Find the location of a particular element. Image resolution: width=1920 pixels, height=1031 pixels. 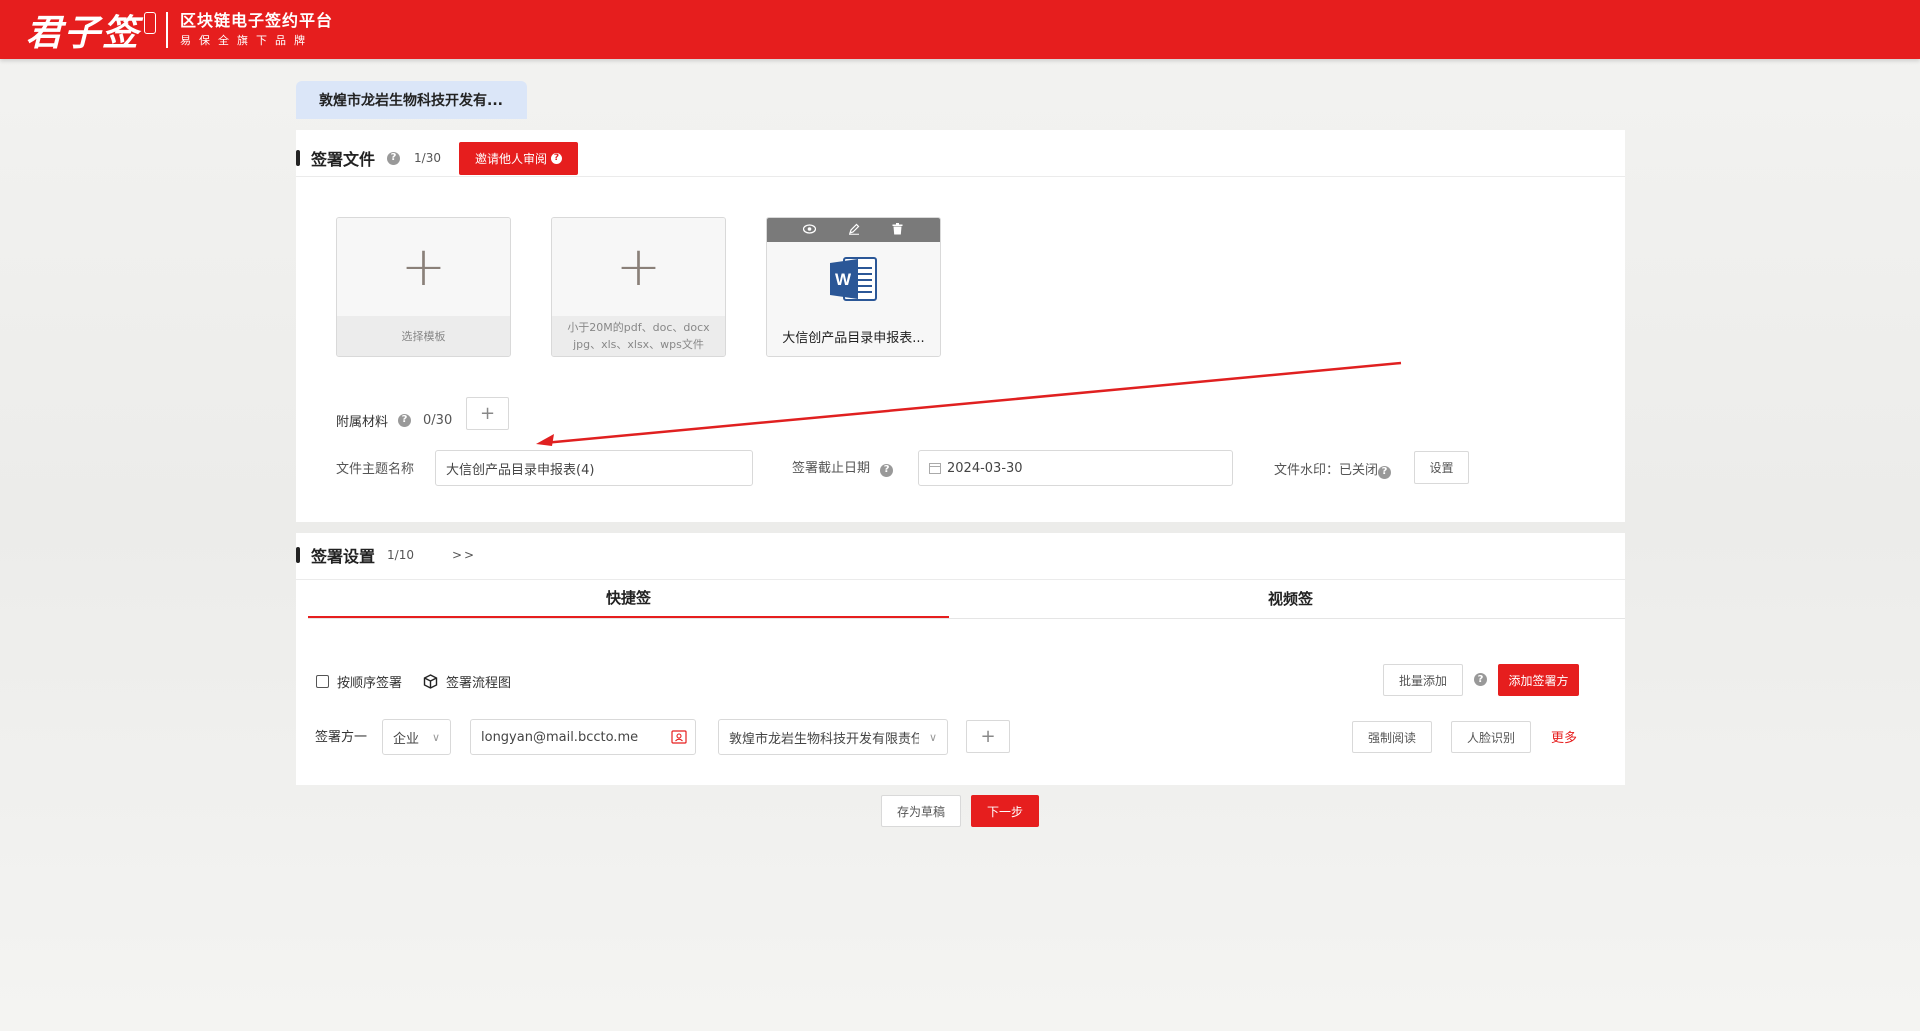

select-template-card: + 选择模板 is located at coordinates (423, 287).